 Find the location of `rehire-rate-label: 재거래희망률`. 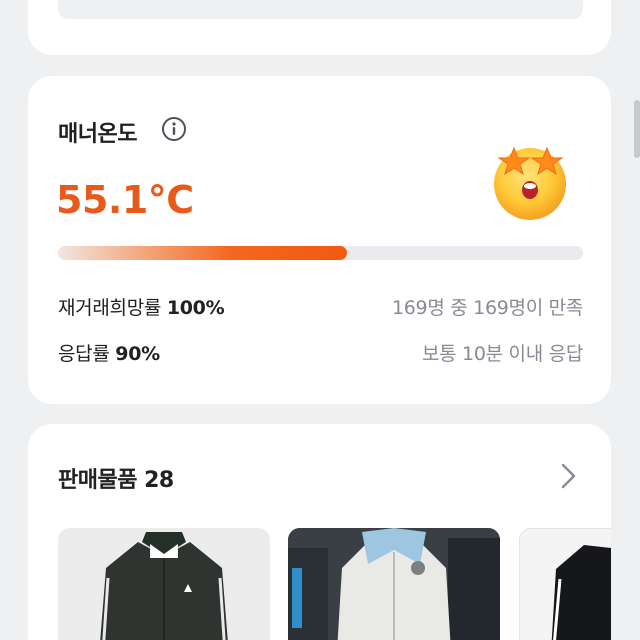

rehire-rate-label: 재거래희망률 is located at coordinates (110, 307).